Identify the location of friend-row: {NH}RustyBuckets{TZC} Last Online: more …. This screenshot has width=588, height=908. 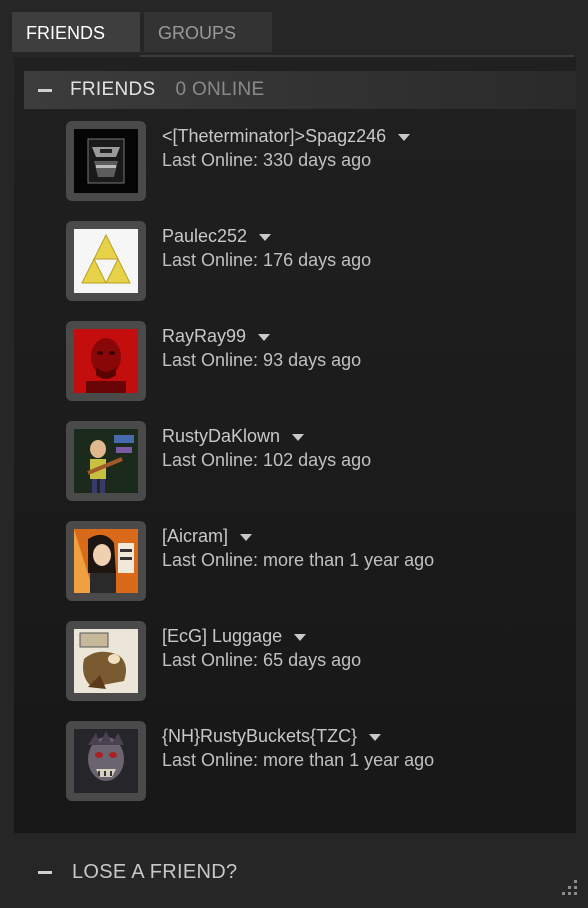
(306, 763).